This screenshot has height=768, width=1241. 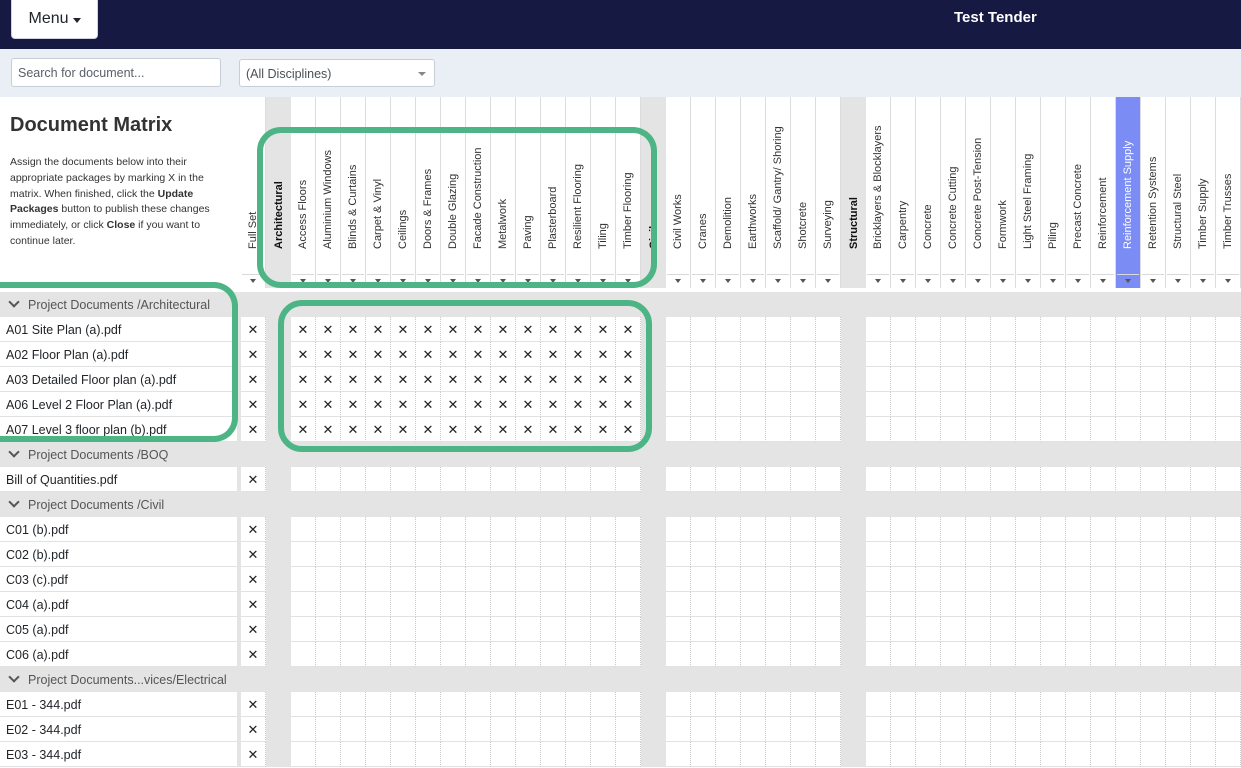 I want to click on column-header-resilient-flooring: Resilient Flooring, so click(x=578, y=192).